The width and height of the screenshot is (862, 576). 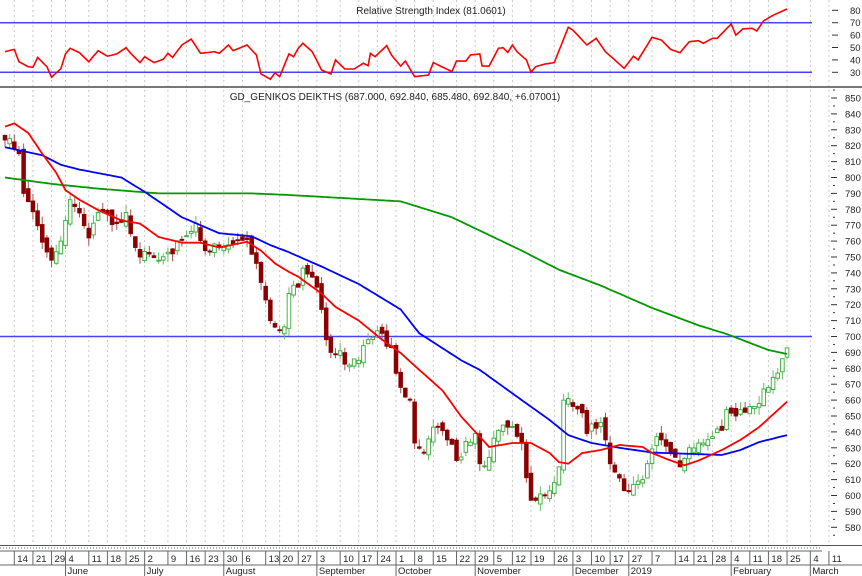 What do you see at coordinates (342, 571) in the screenshot?
I see `month-label: September` at bounding box center [342, 571].